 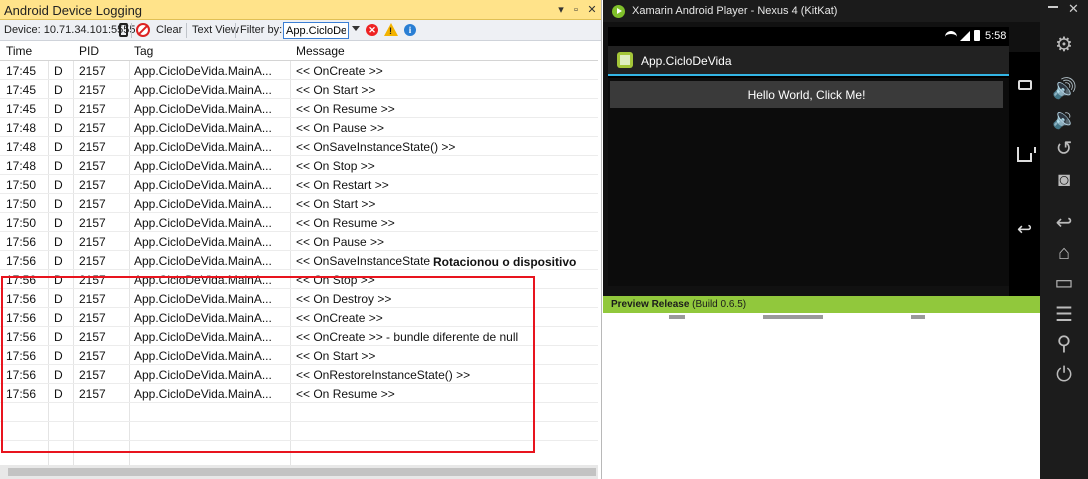 I want to click on panel-pin-button: ▫, so click(x=576, y=10).